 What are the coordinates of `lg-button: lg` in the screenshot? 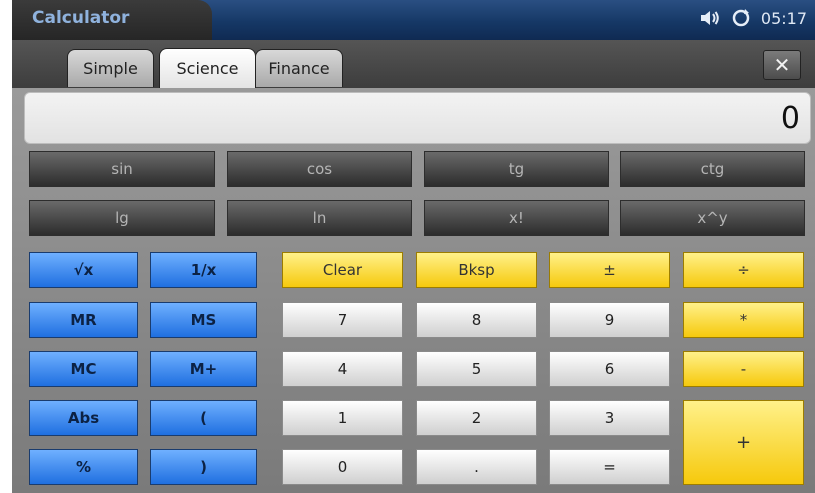 It's located at (122, 218).